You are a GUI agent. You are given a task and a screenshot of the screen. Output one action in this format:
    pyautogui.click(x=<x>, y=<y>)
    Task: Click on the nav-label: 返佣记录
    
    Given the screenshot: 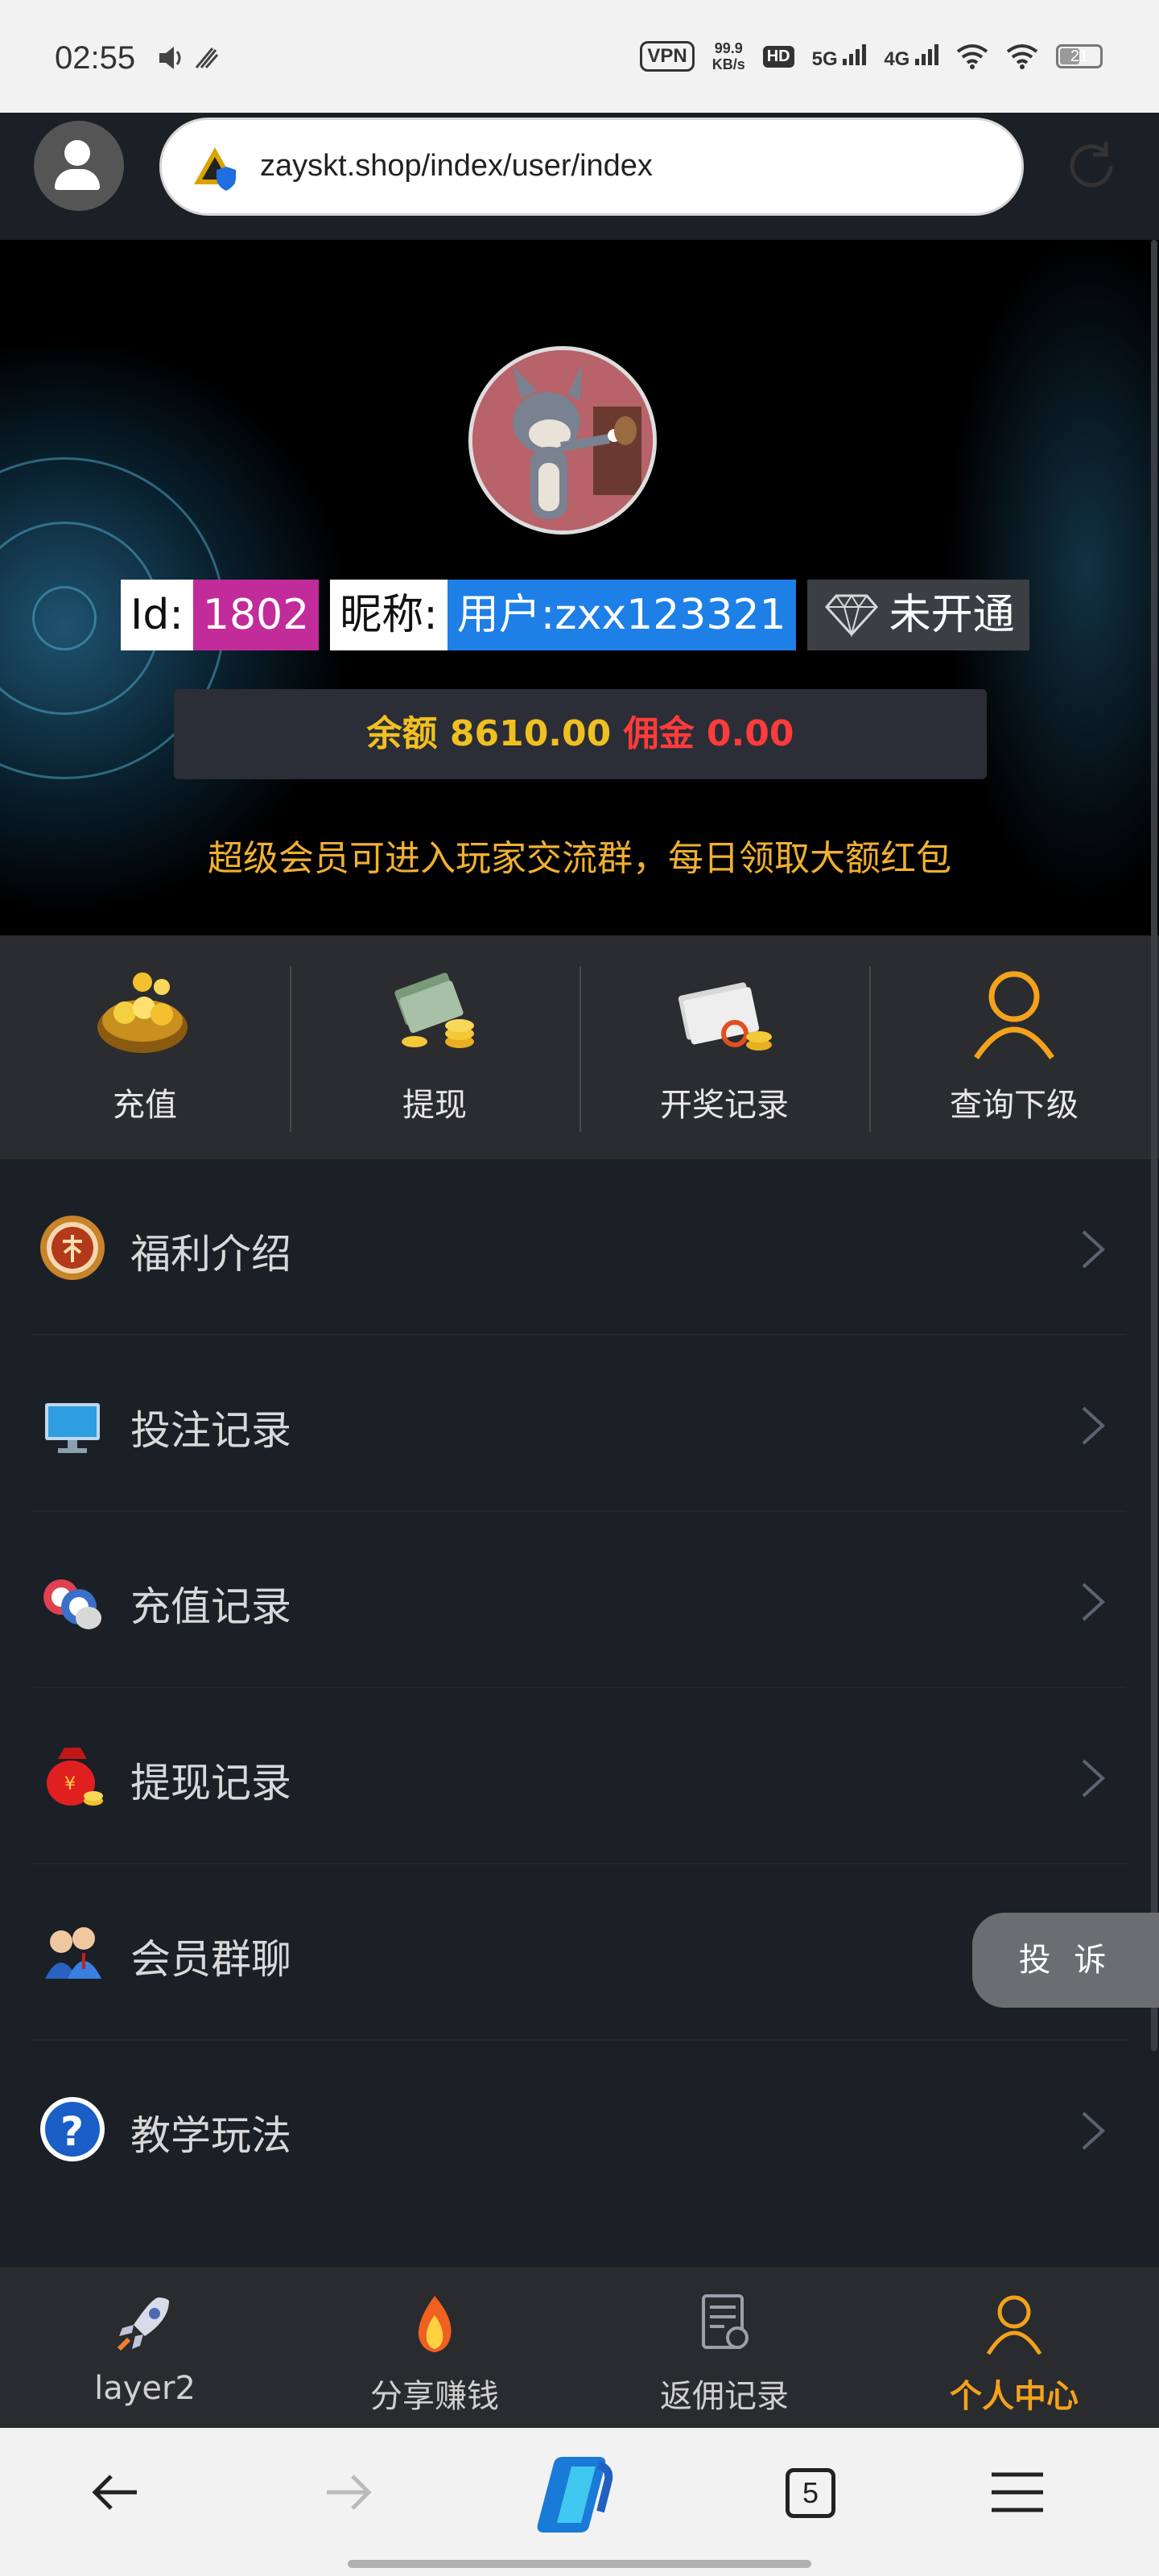 What is the action you would take?
    pyautogui.click(x=724, y=2396)
    